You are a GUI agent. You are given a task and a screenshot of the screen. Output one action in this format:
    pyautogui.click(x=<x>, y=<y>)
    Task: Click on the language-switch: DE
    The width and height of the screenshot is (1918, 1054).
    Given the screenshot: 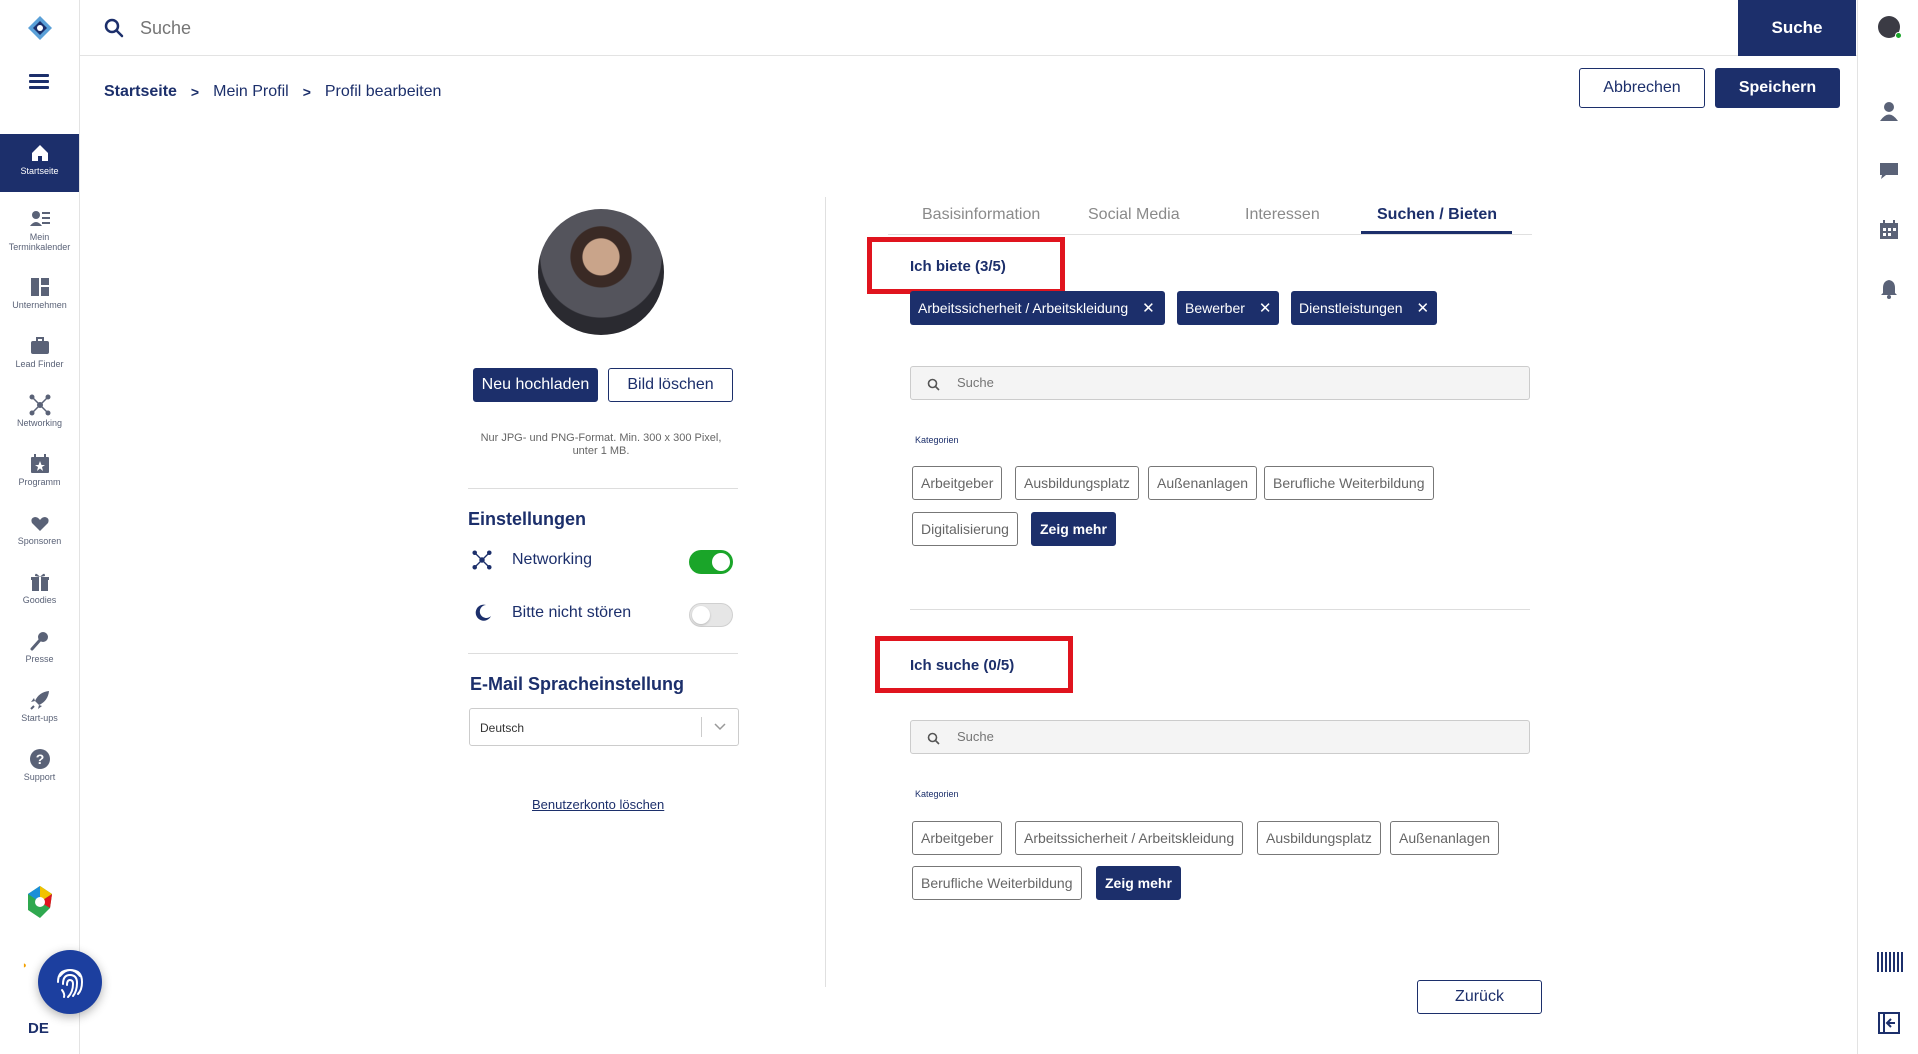 What is the action you would take?
    pyautogui.click(x=38, y=1028)
    